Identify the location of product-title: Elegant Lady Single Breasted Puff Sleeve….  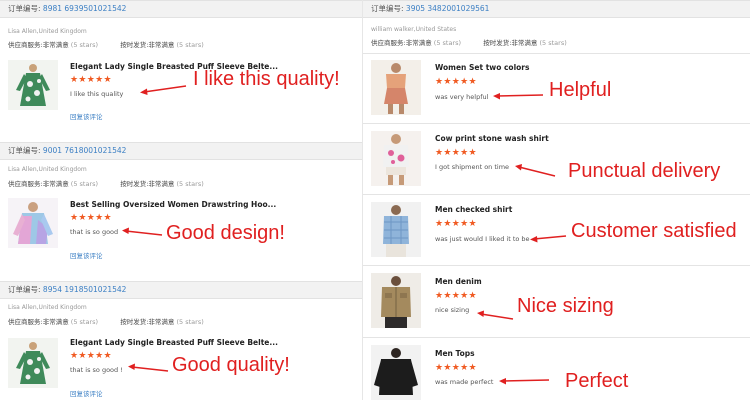
(174, 342).